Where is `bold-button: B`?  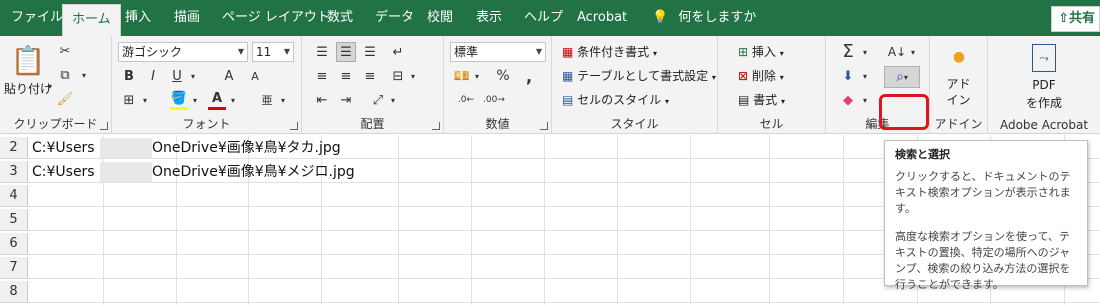 bold-button: B is located at coordinates (129, 76).